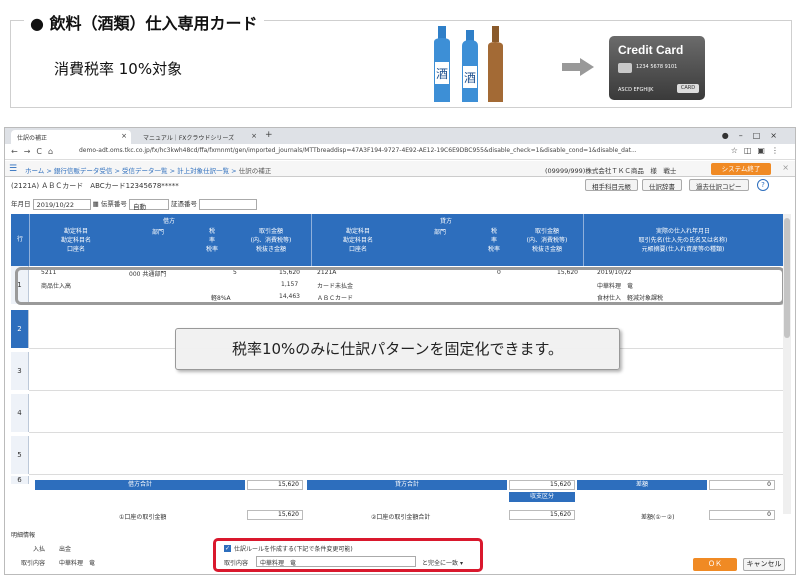 This screenshot has width=800, height=575. I want to click on row-number: 4, so click(20, 413).